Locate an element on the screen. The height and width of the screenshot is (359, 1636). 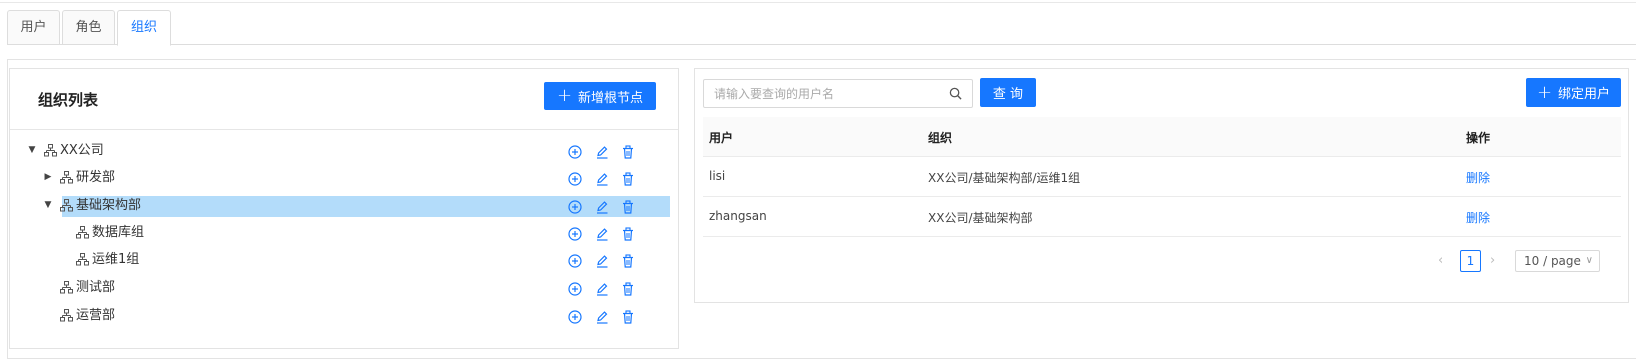
tree-node: ▶ 研发部 is located at coordinates (344, 178).